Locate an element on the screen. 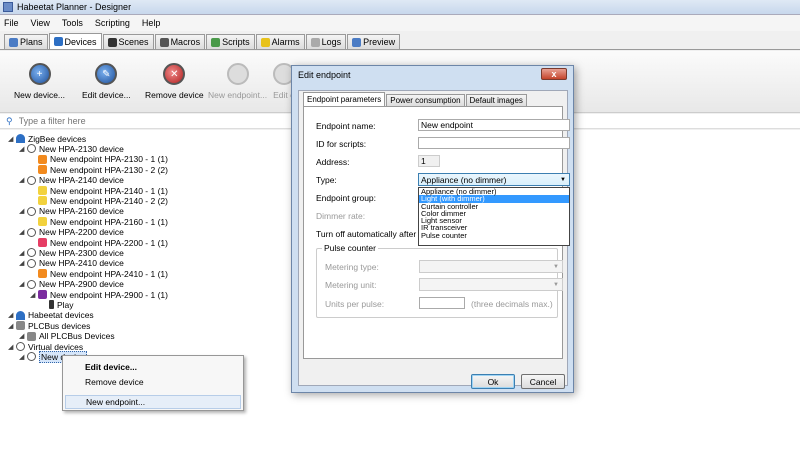 The image size is (800, 462). units-per-pulse-field is located at coordinates (442, 303).